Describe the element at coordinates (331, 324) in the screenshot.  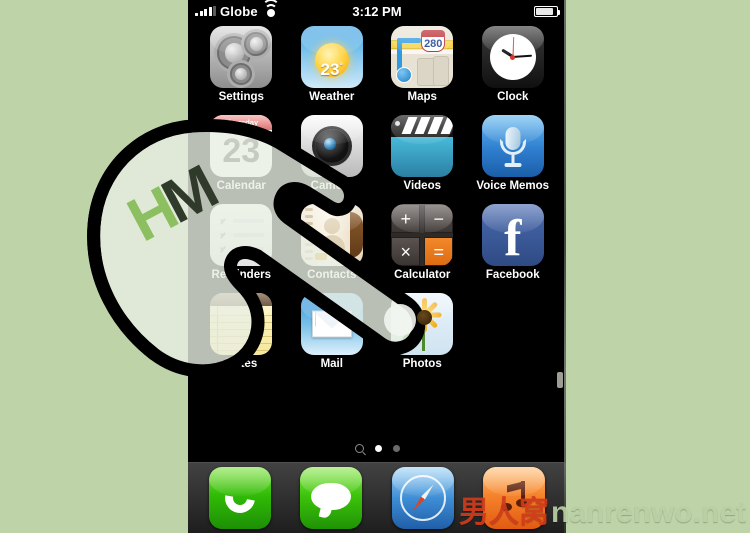
I see `mail-icon` at that location.